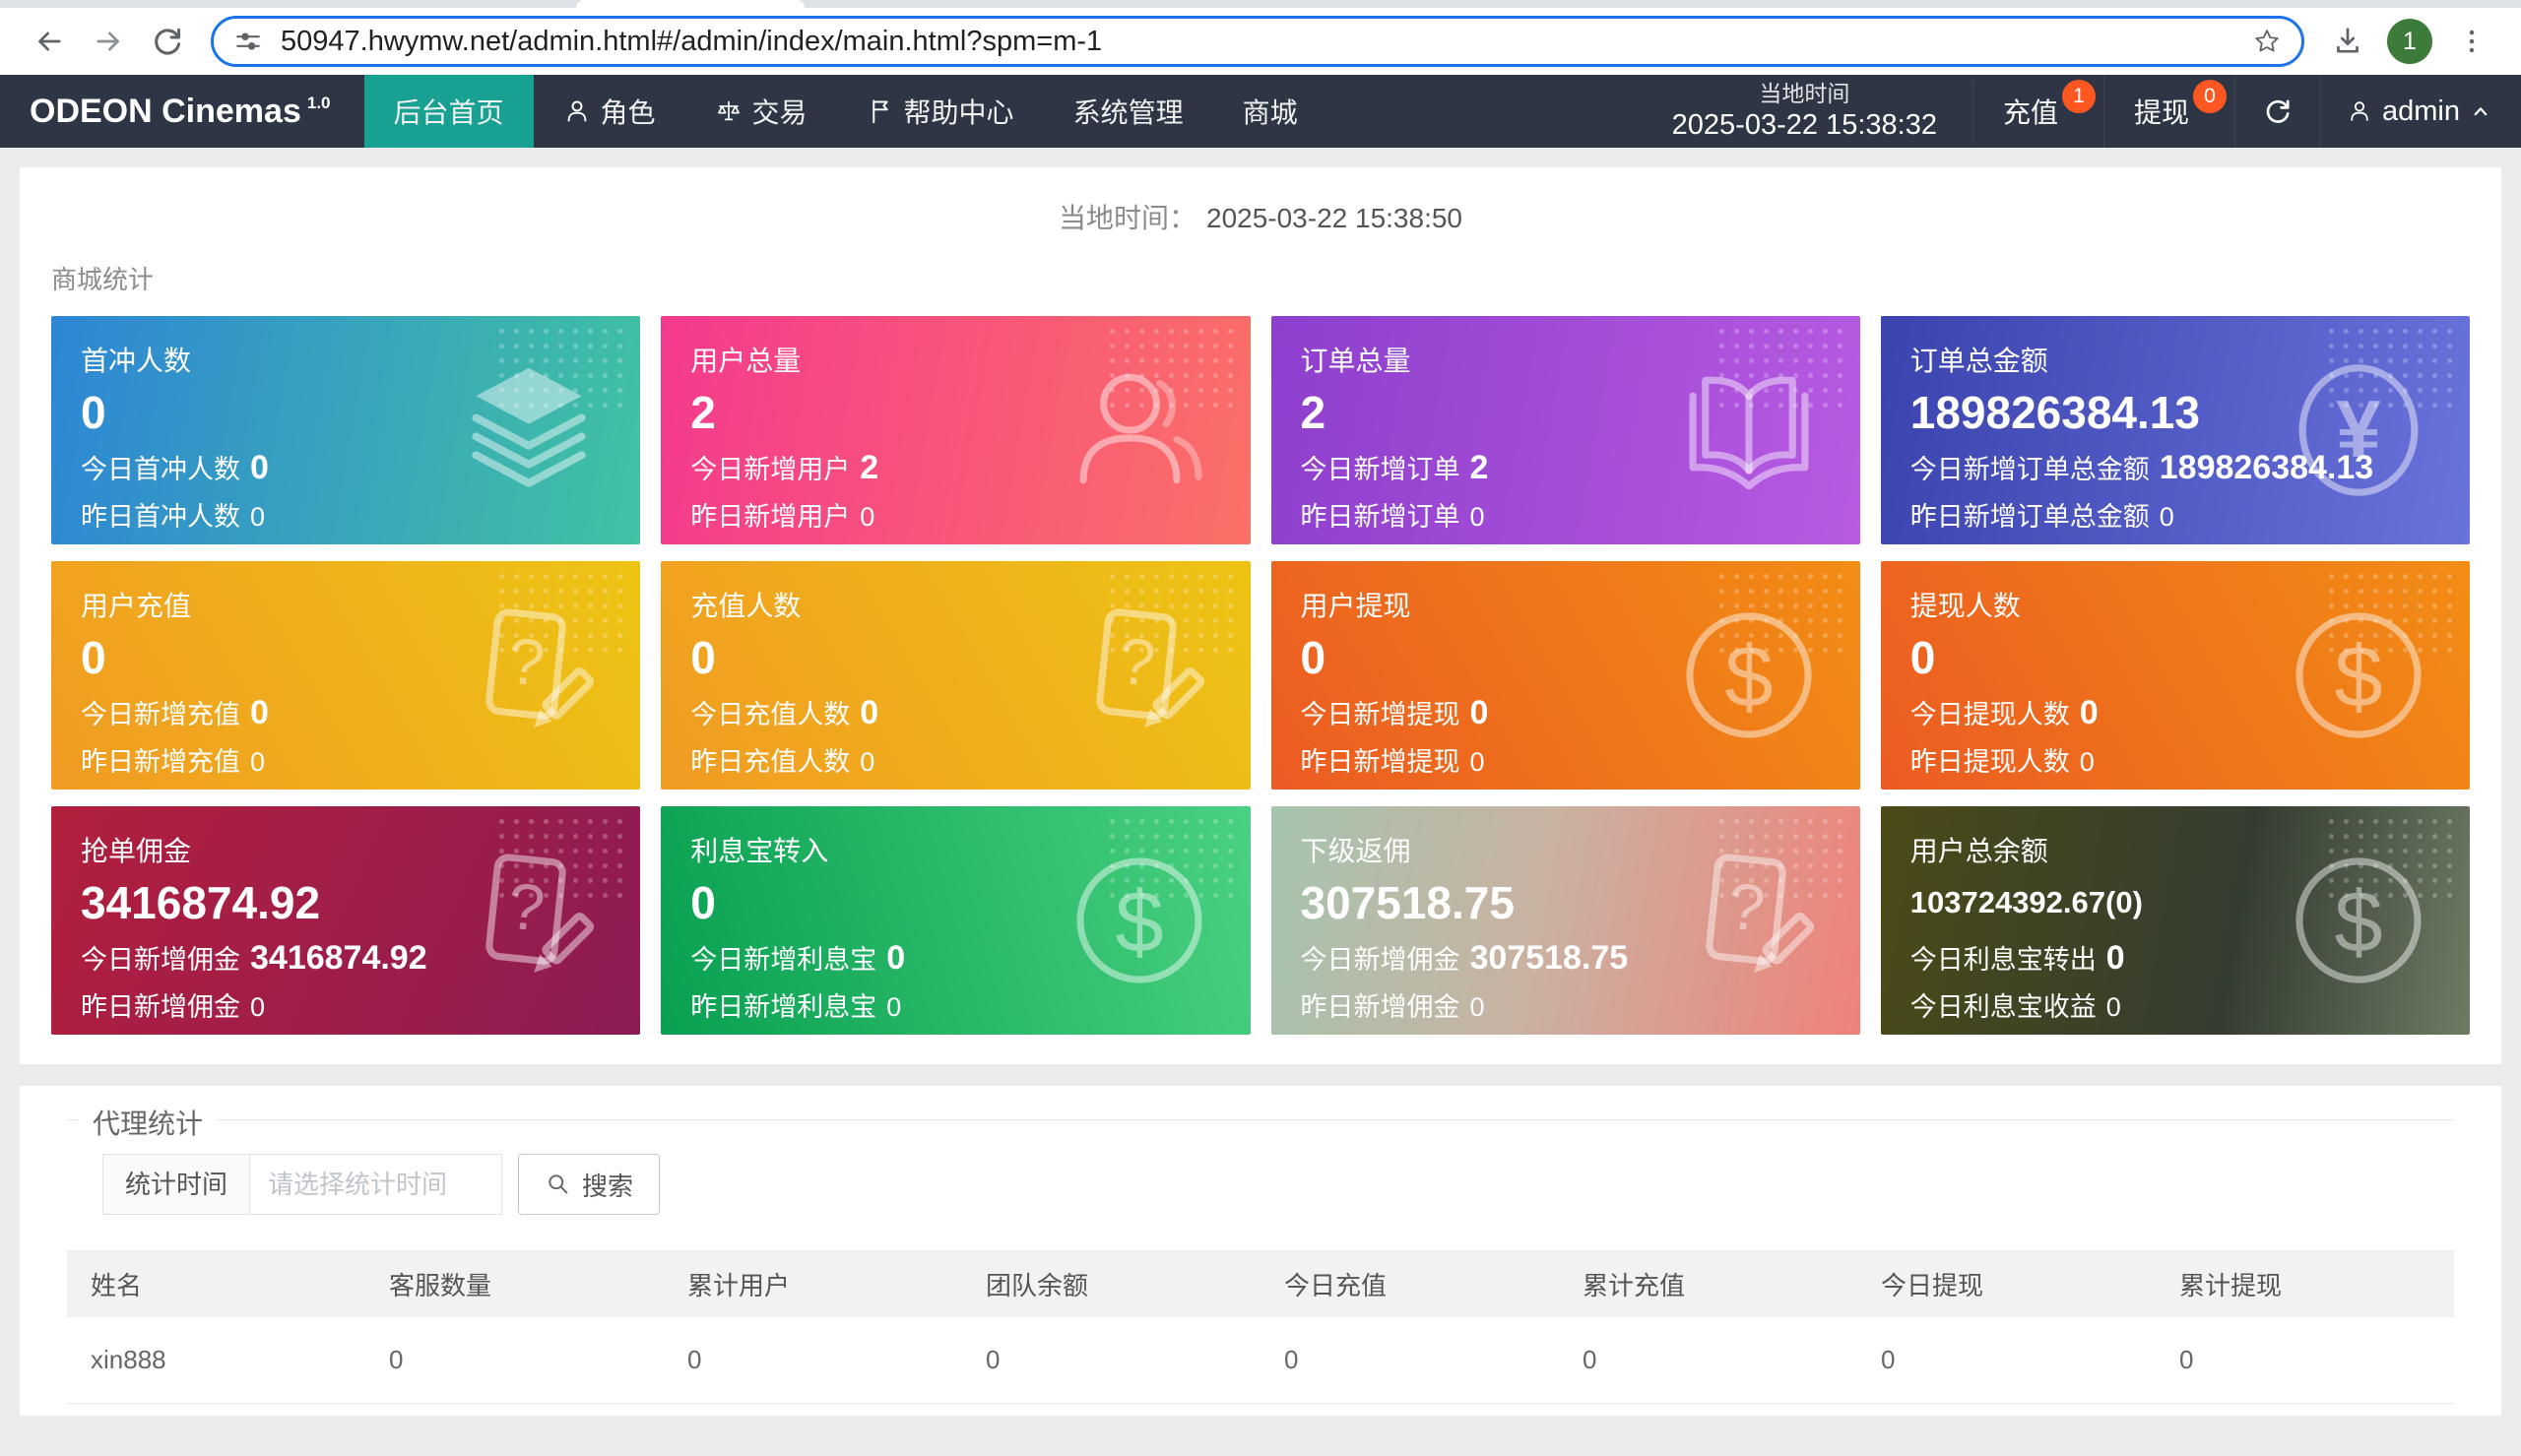  I want to click on stat-card-用户总量: 用户总量 2 今日新增用户 2 昨日新增用户 0, so click(956, 430).